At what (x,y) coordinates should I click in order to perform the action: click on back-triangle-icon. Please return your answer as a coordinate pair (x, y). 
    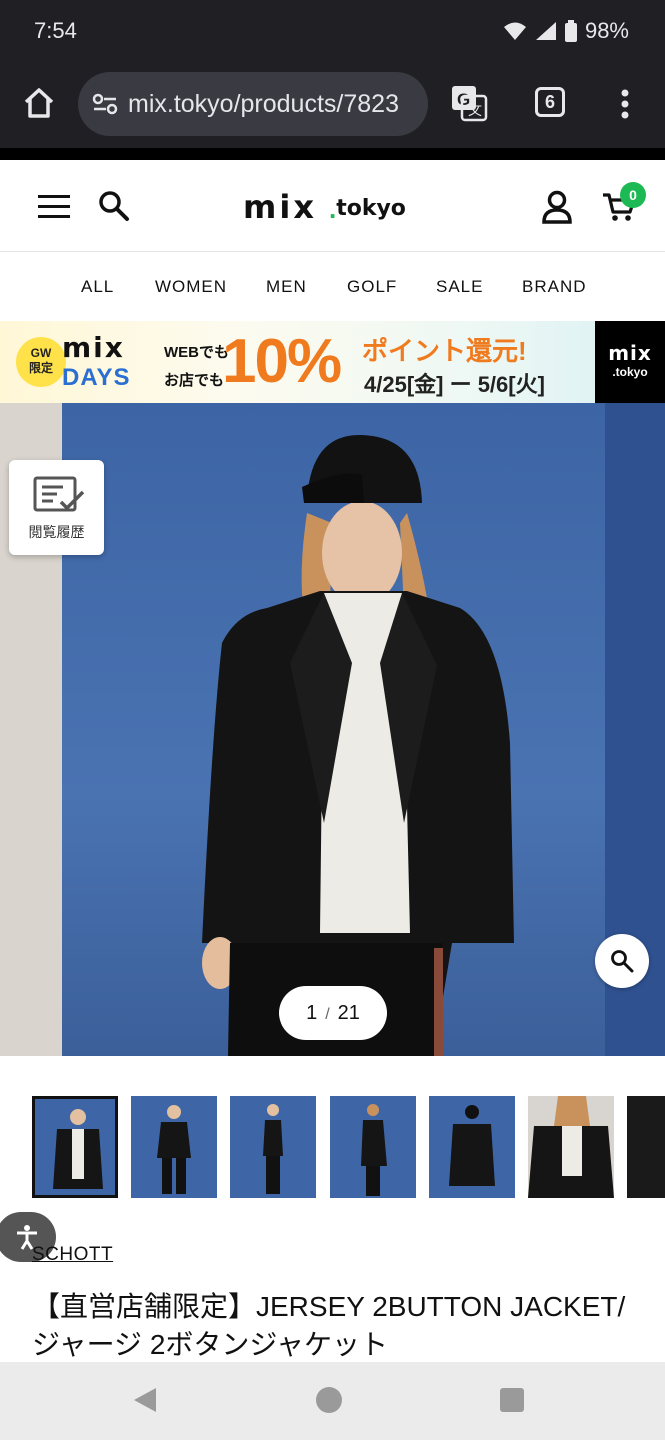
    Looking at the image, I should click on (145, 1400).